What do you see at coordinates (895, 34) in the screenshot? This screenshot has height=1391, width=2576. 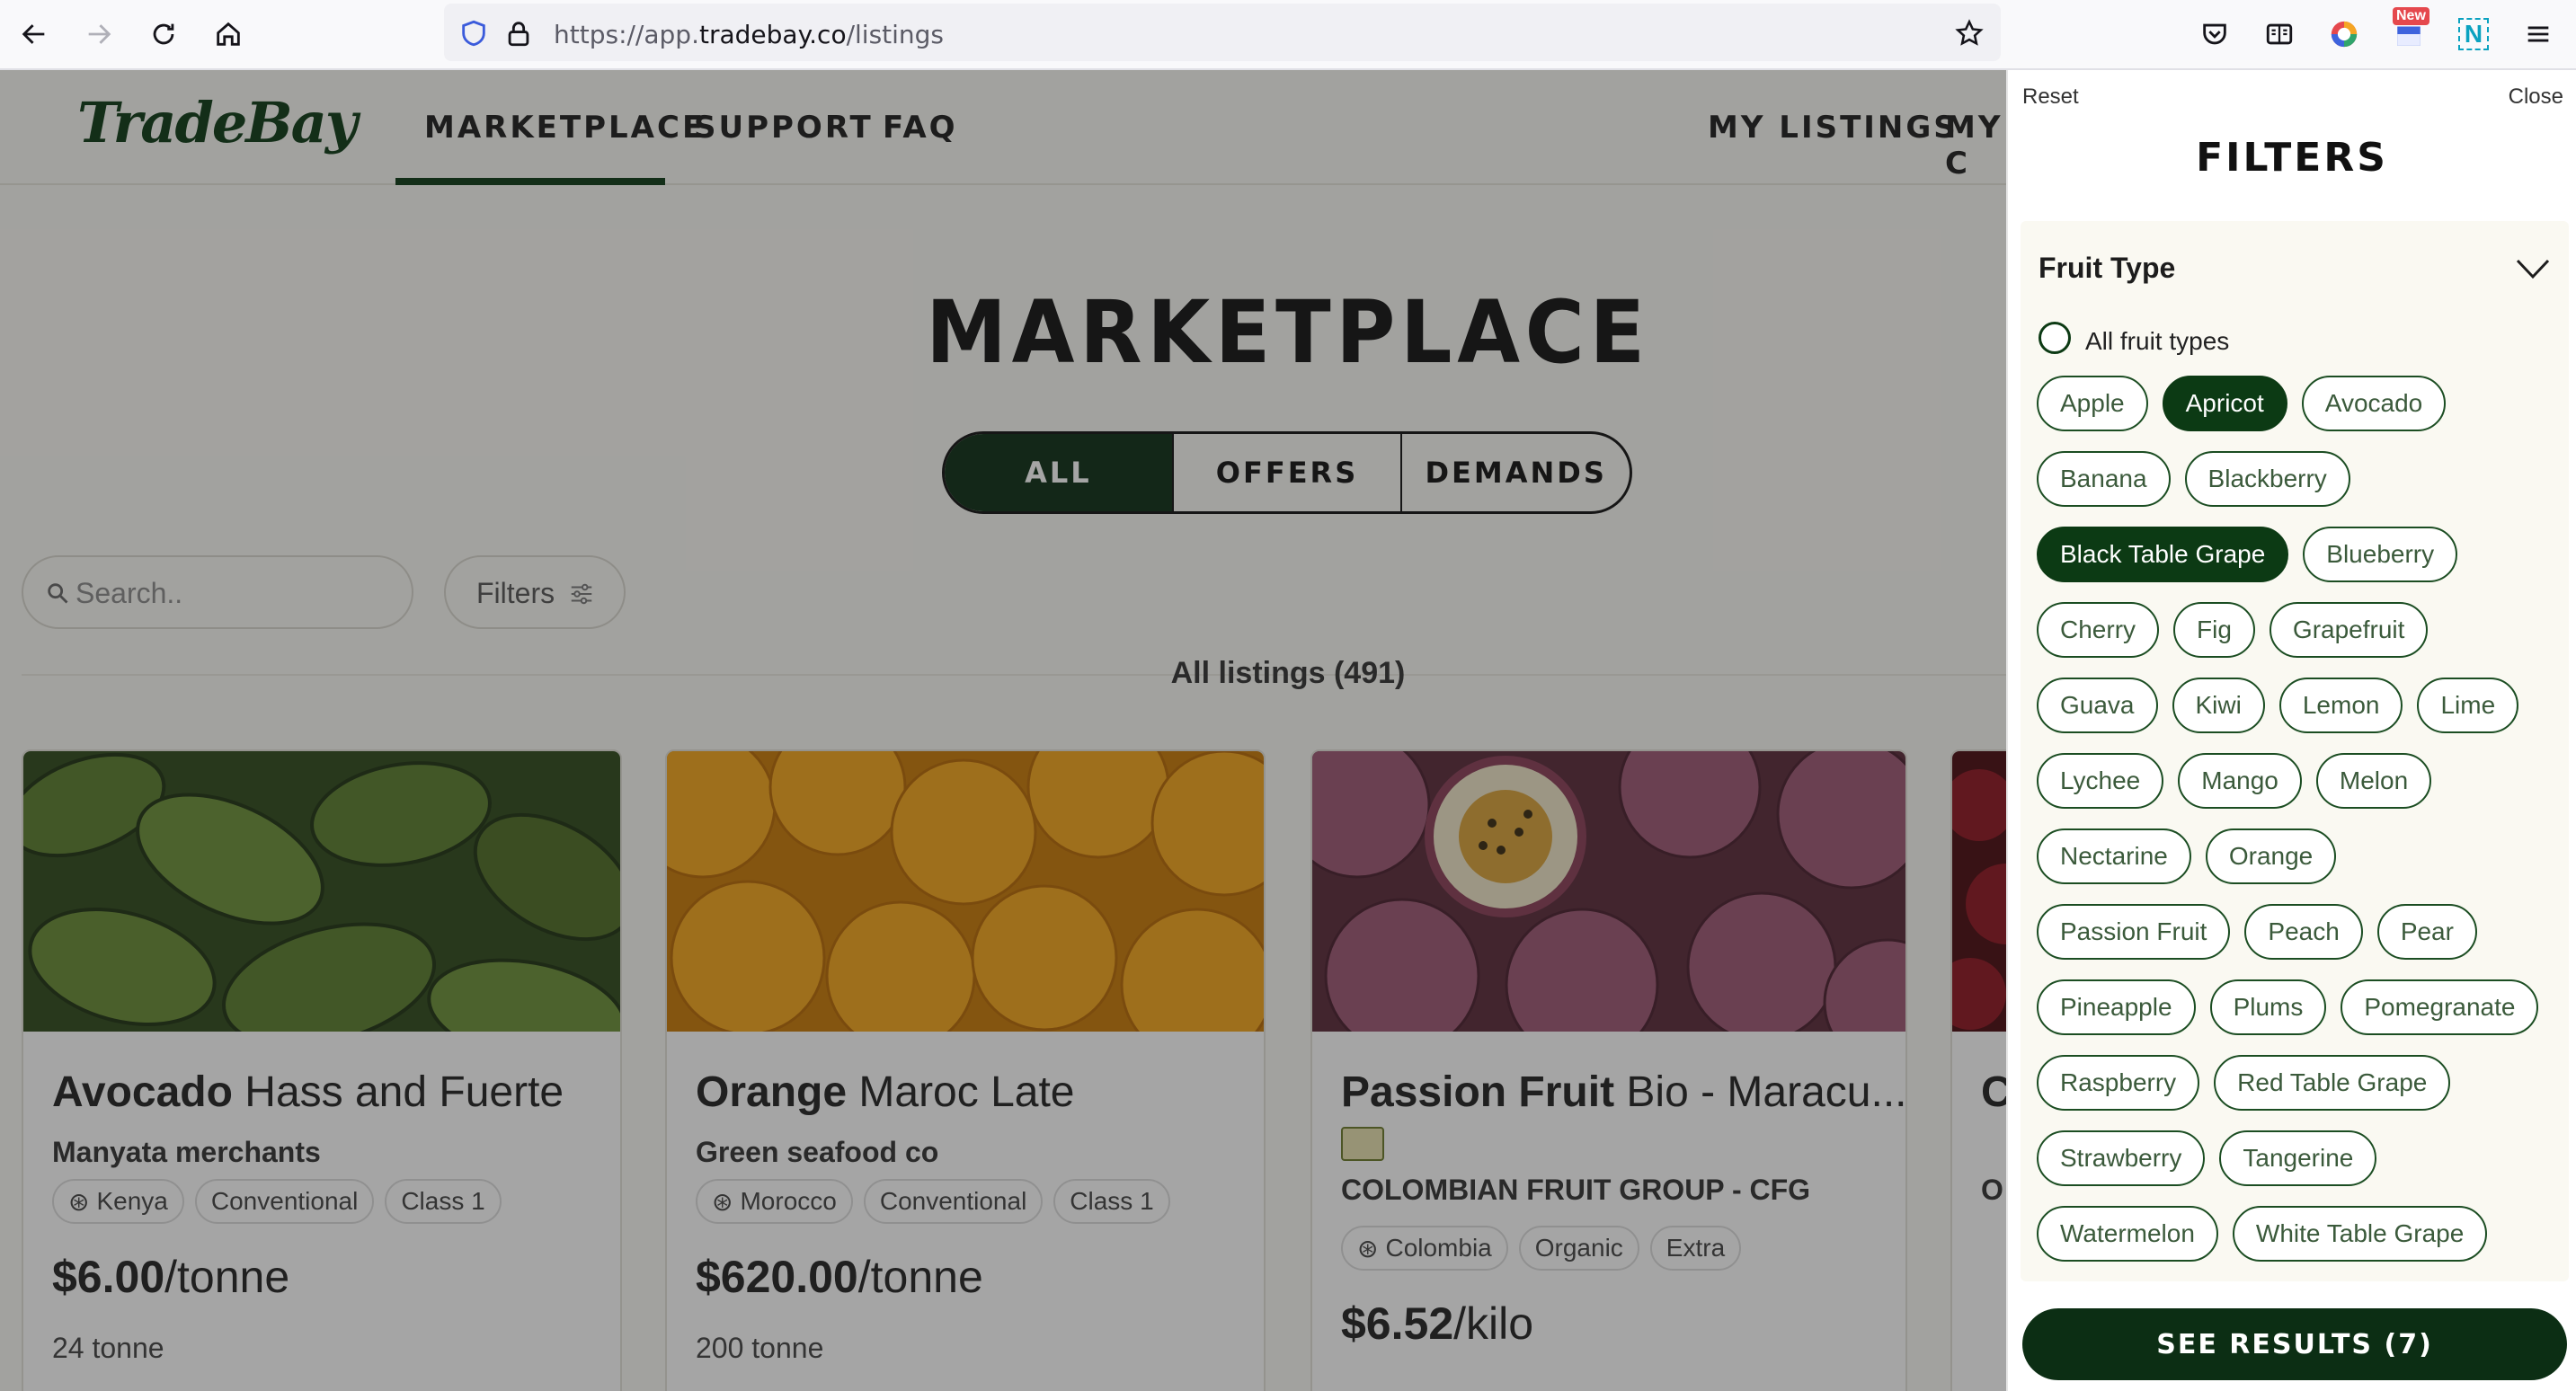 I see `url-path: /listings` at bounding box center [895, 34].